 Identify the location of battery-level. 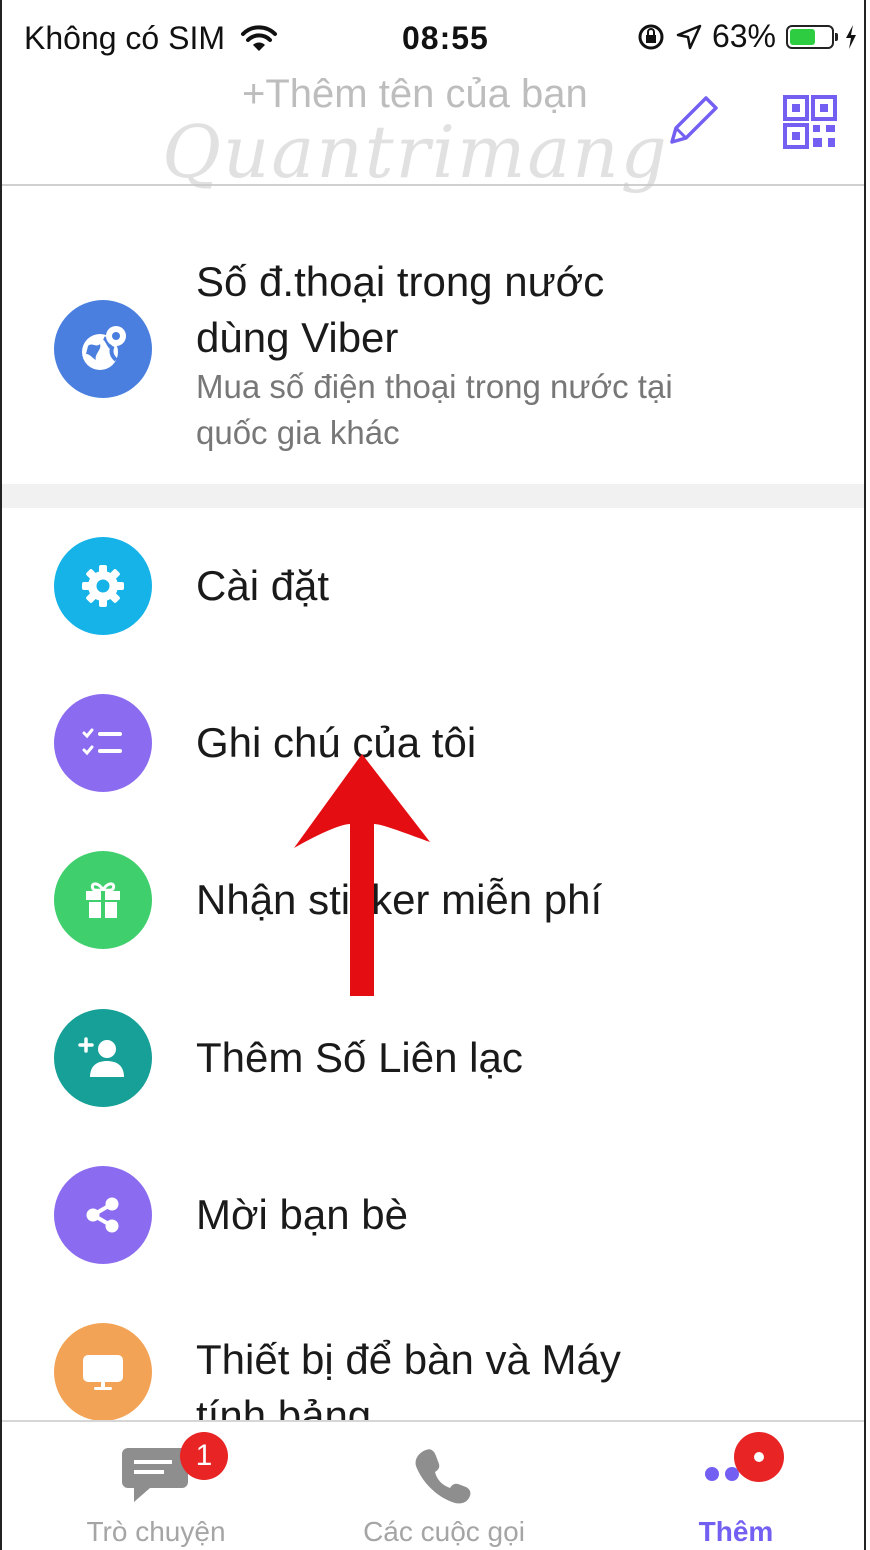
(803, 36).